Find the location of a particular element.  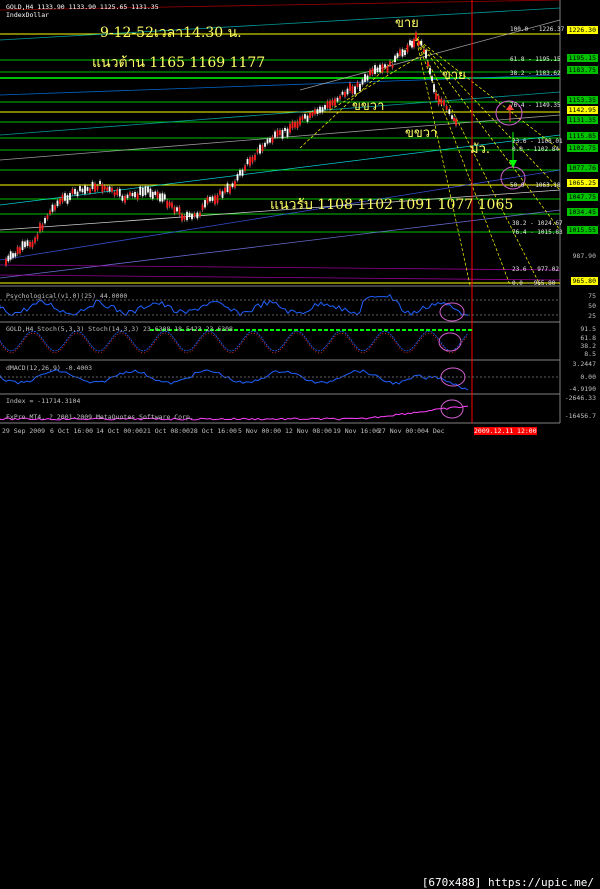

annotation-word: มัว. is located at coordinates (480, 149).